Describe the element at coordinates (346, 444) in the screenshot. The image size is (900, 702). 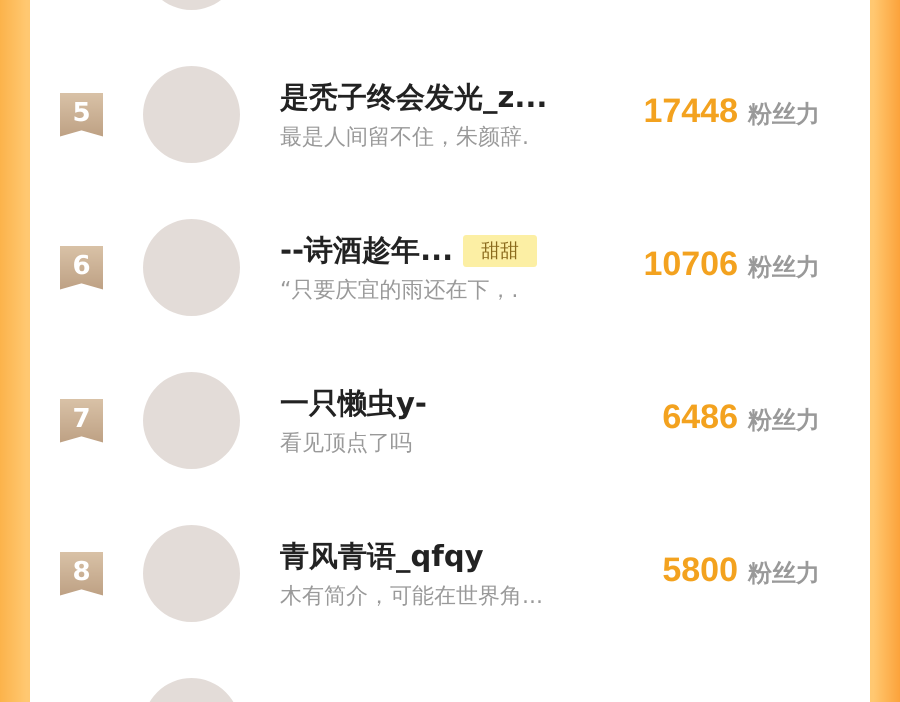
I see `user-bio: 看见顶点了吗` at that location.